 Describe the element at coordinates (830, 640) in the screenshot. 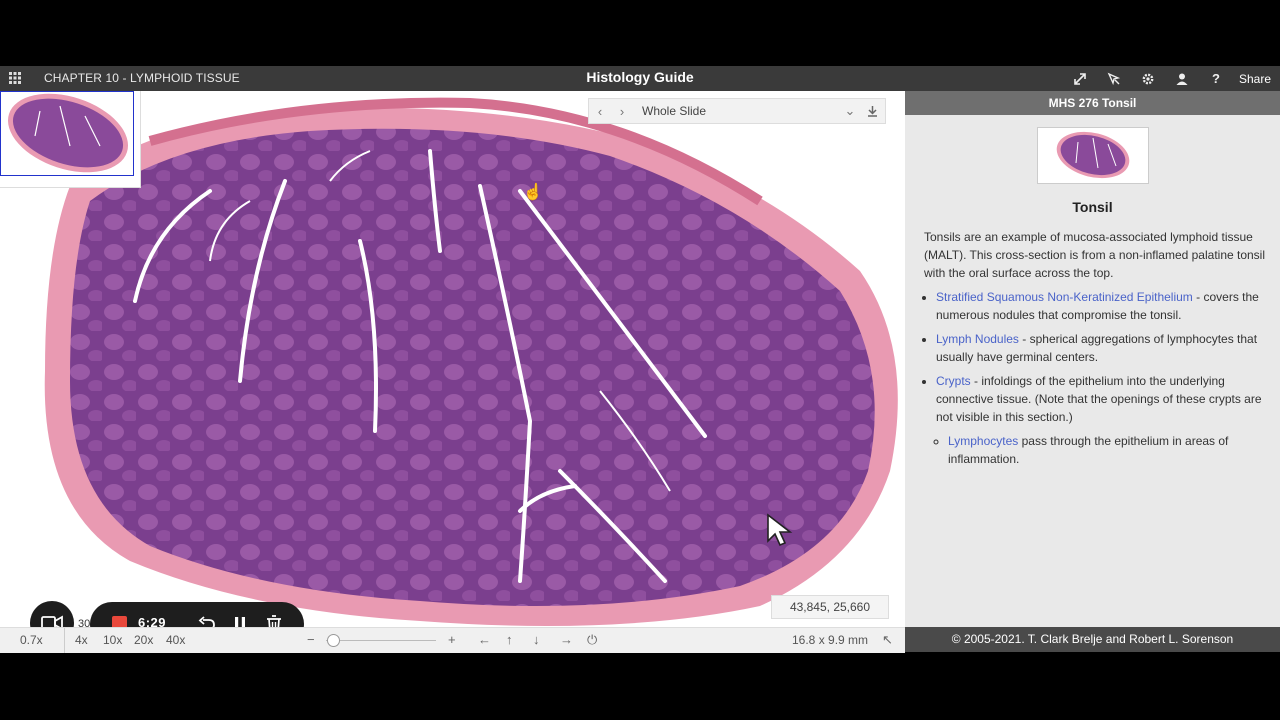

I see `slide-dimensions: 16.8 x 9.9 mm` at that location.